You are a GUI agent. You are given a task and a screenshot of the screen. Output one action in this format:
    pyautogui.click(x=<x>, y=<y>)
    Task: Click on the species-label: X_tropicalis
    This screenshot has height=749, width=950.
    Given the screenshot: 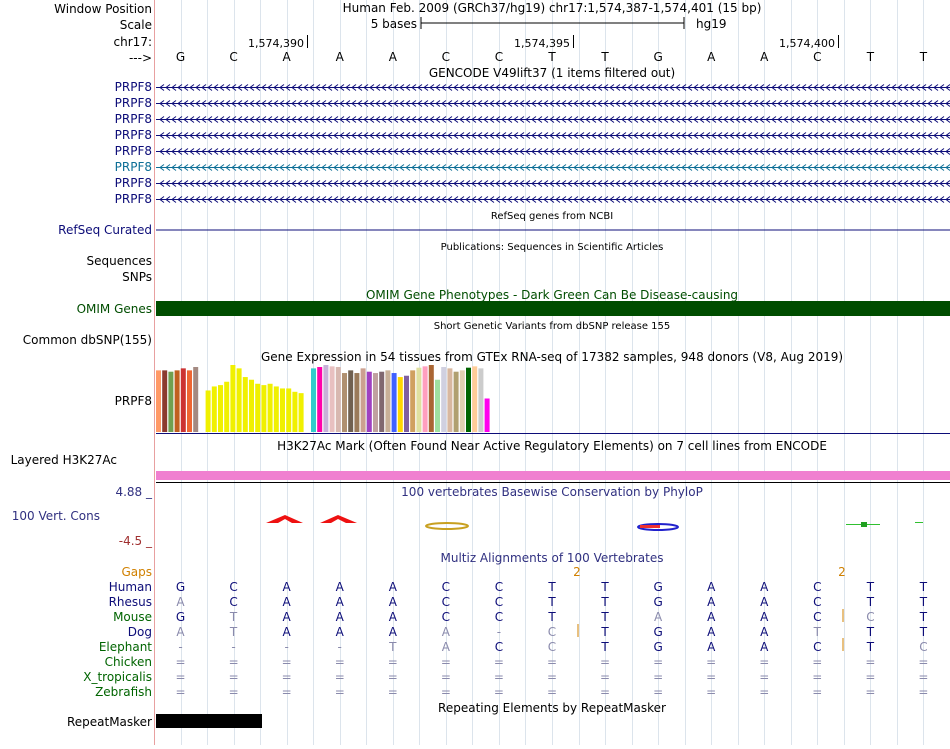 What is the action you would take?
    pyautogui.click(x=117, y=677)
    